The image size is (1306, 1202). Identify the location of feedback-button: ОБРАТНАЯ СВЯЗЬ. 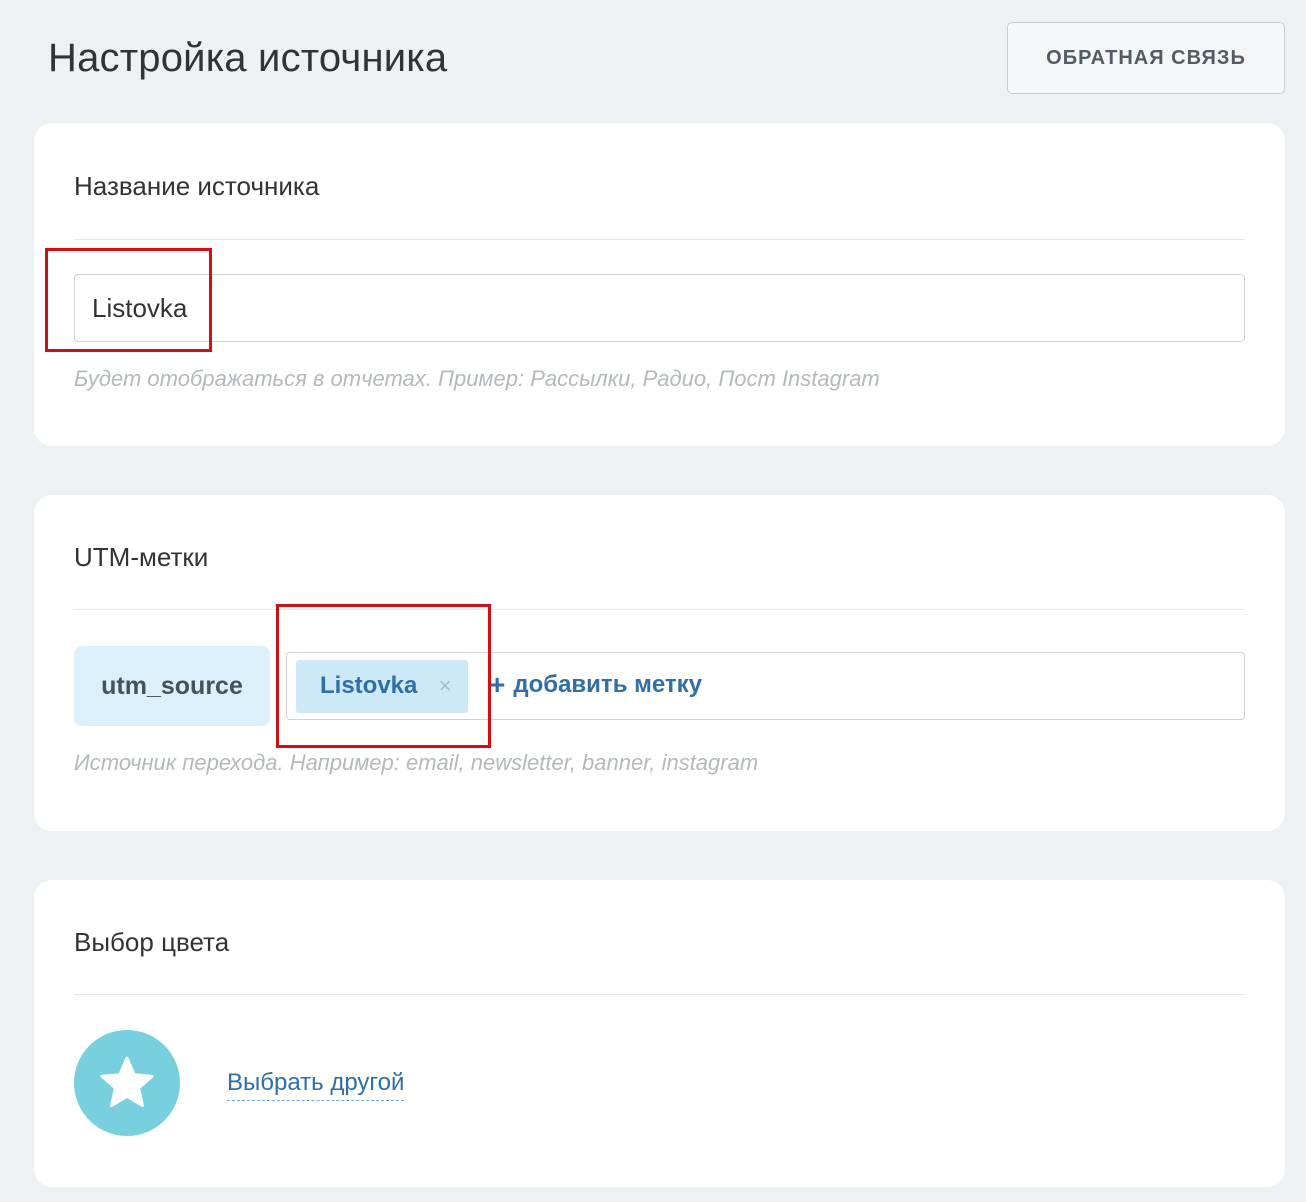
(1146, 58).